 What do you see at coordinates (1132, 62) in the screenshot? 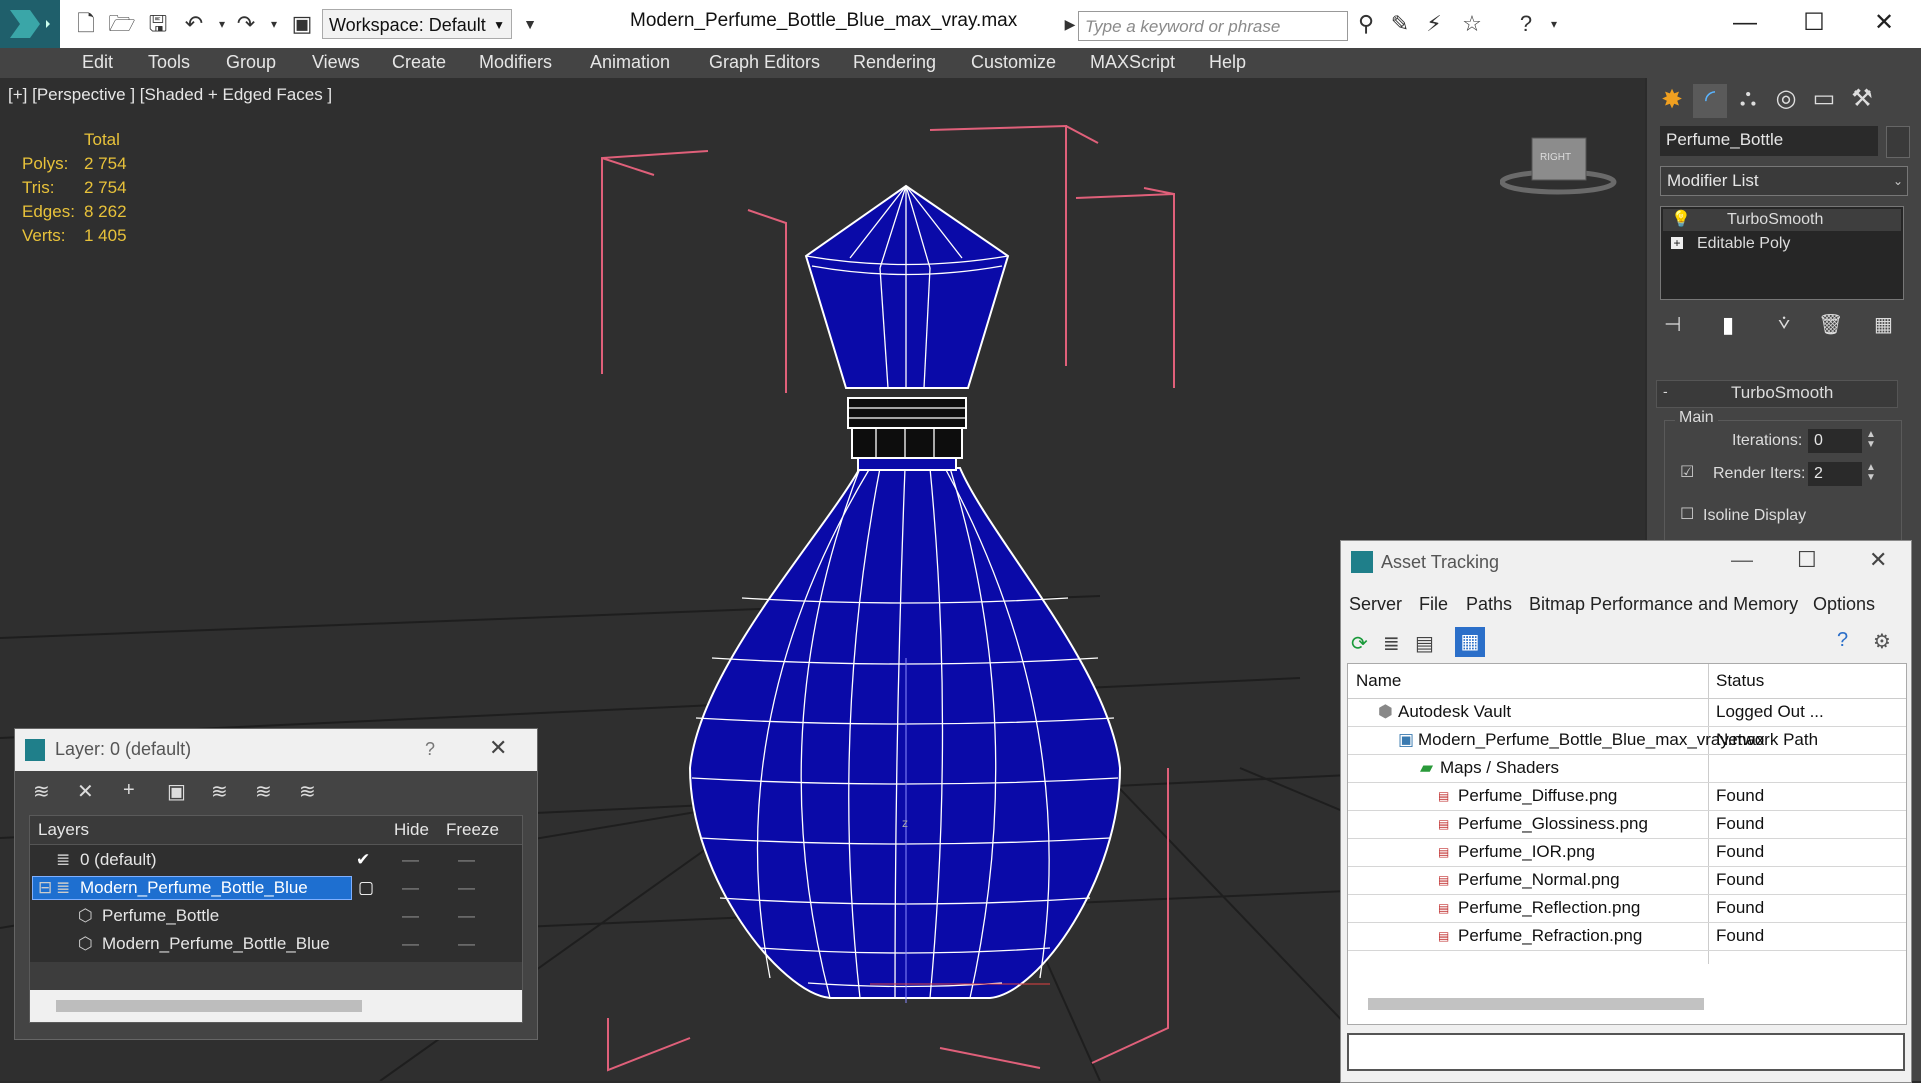
I see `menu-maxscript: MAXScript` at bounding box center [1132, 62].